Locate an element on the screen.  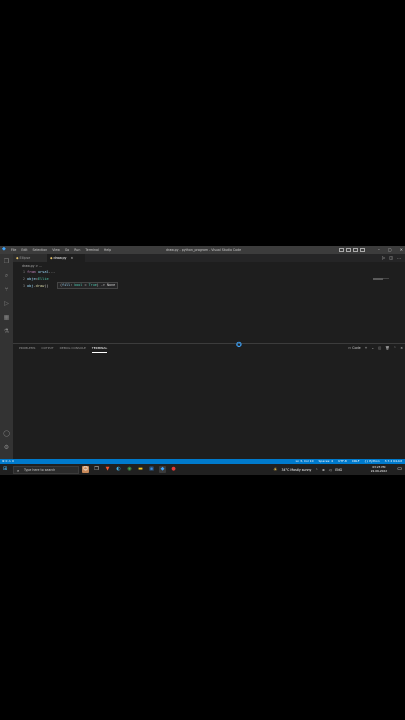
tab-debug-console: DEBUG CONSOLE is located at coordinates (73, 348).